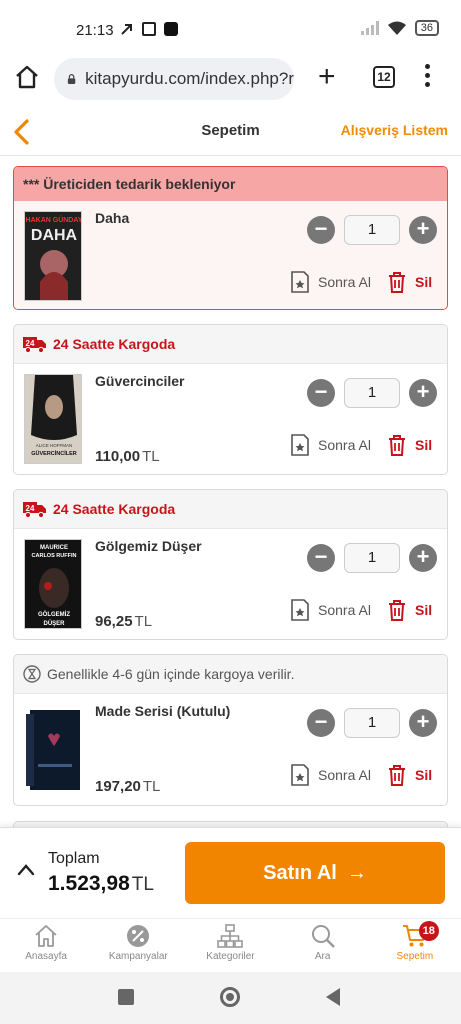 This screenshot has width=461, height=1024. I want to click on svg-text: ALICE HOFFMAN, so click(54, 445).